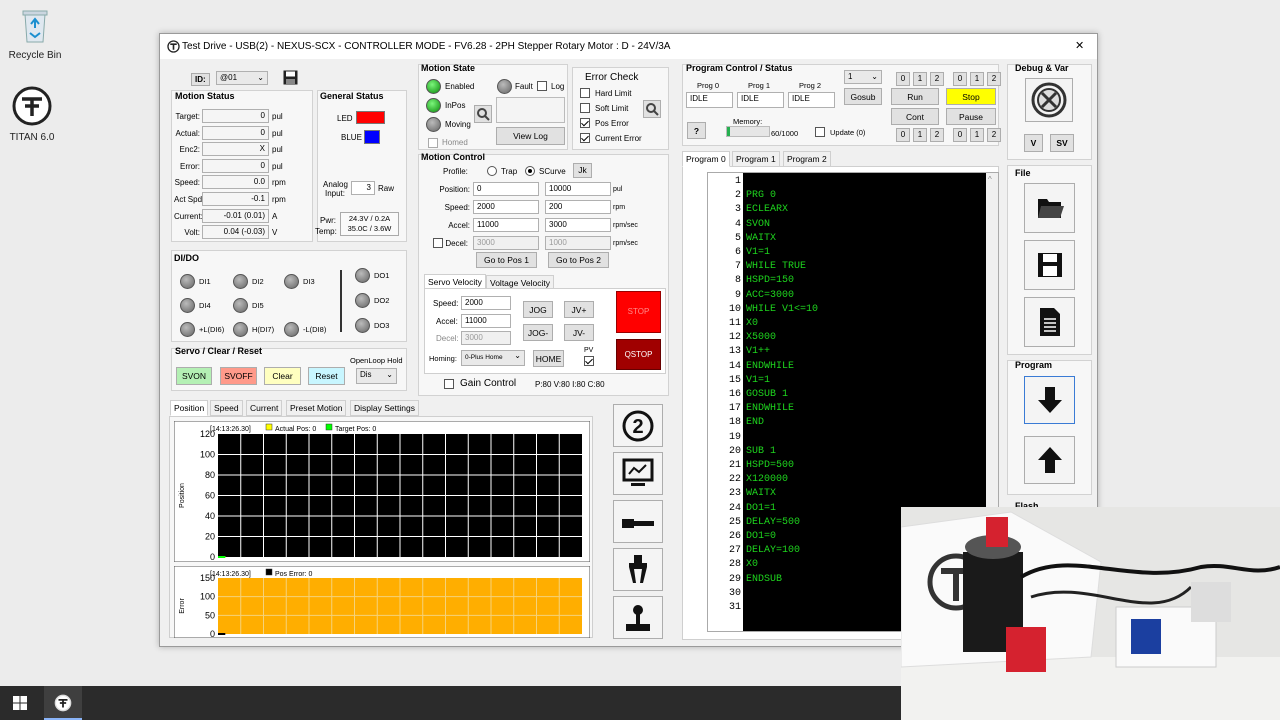 This screenshot has width=1280, height=720. I want to click on v-button: V, so click(1033, 143).